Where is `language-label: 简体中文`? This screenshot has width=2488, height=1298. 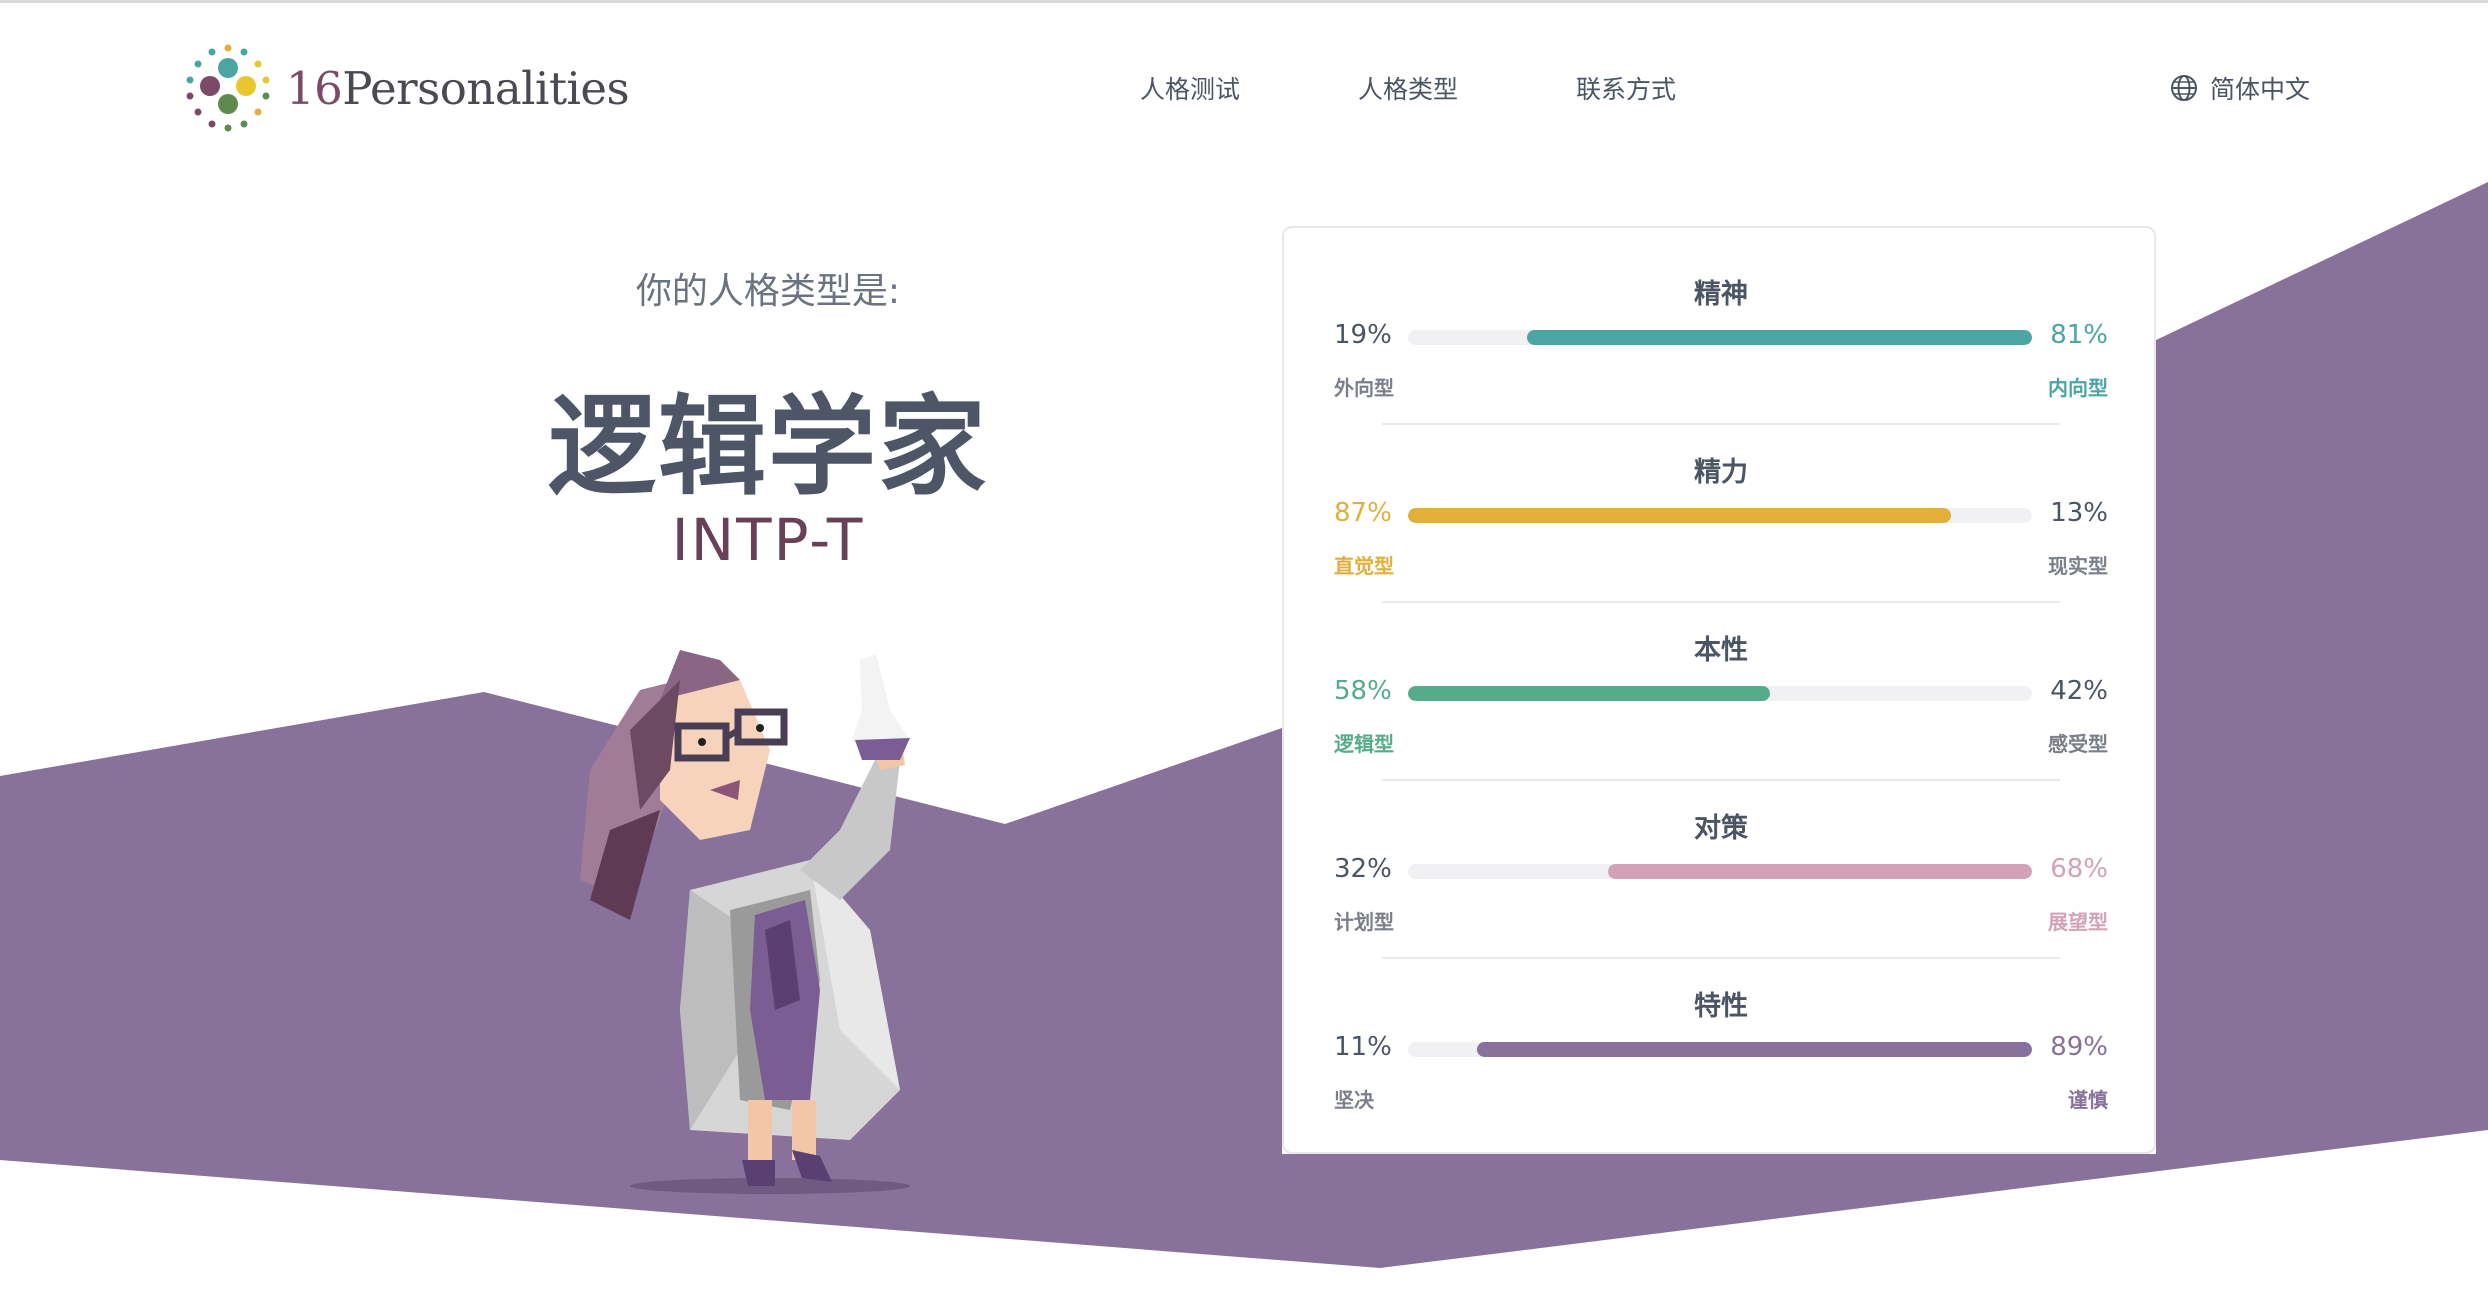
language-label: 简体中文 is located at coordinates (2260, 89).